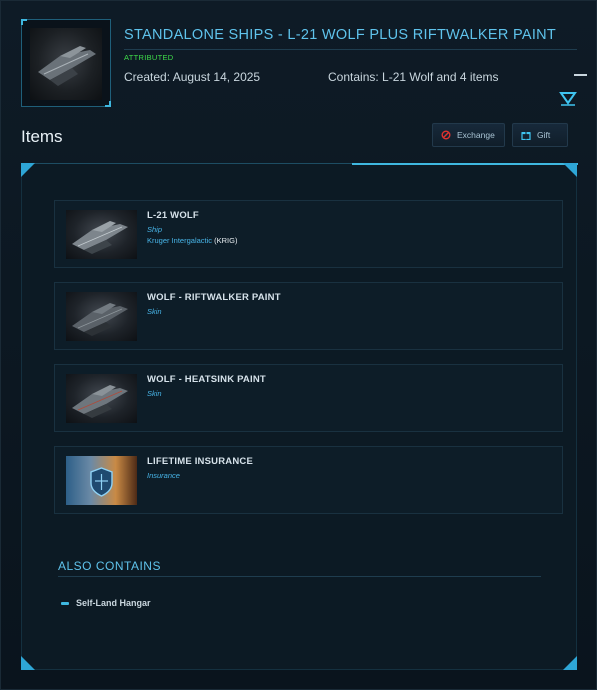  Describe the element at coordinates (206, 379) in the screenshot. I see `item-name: WOLF - HEATSINK PAINT` at that location.